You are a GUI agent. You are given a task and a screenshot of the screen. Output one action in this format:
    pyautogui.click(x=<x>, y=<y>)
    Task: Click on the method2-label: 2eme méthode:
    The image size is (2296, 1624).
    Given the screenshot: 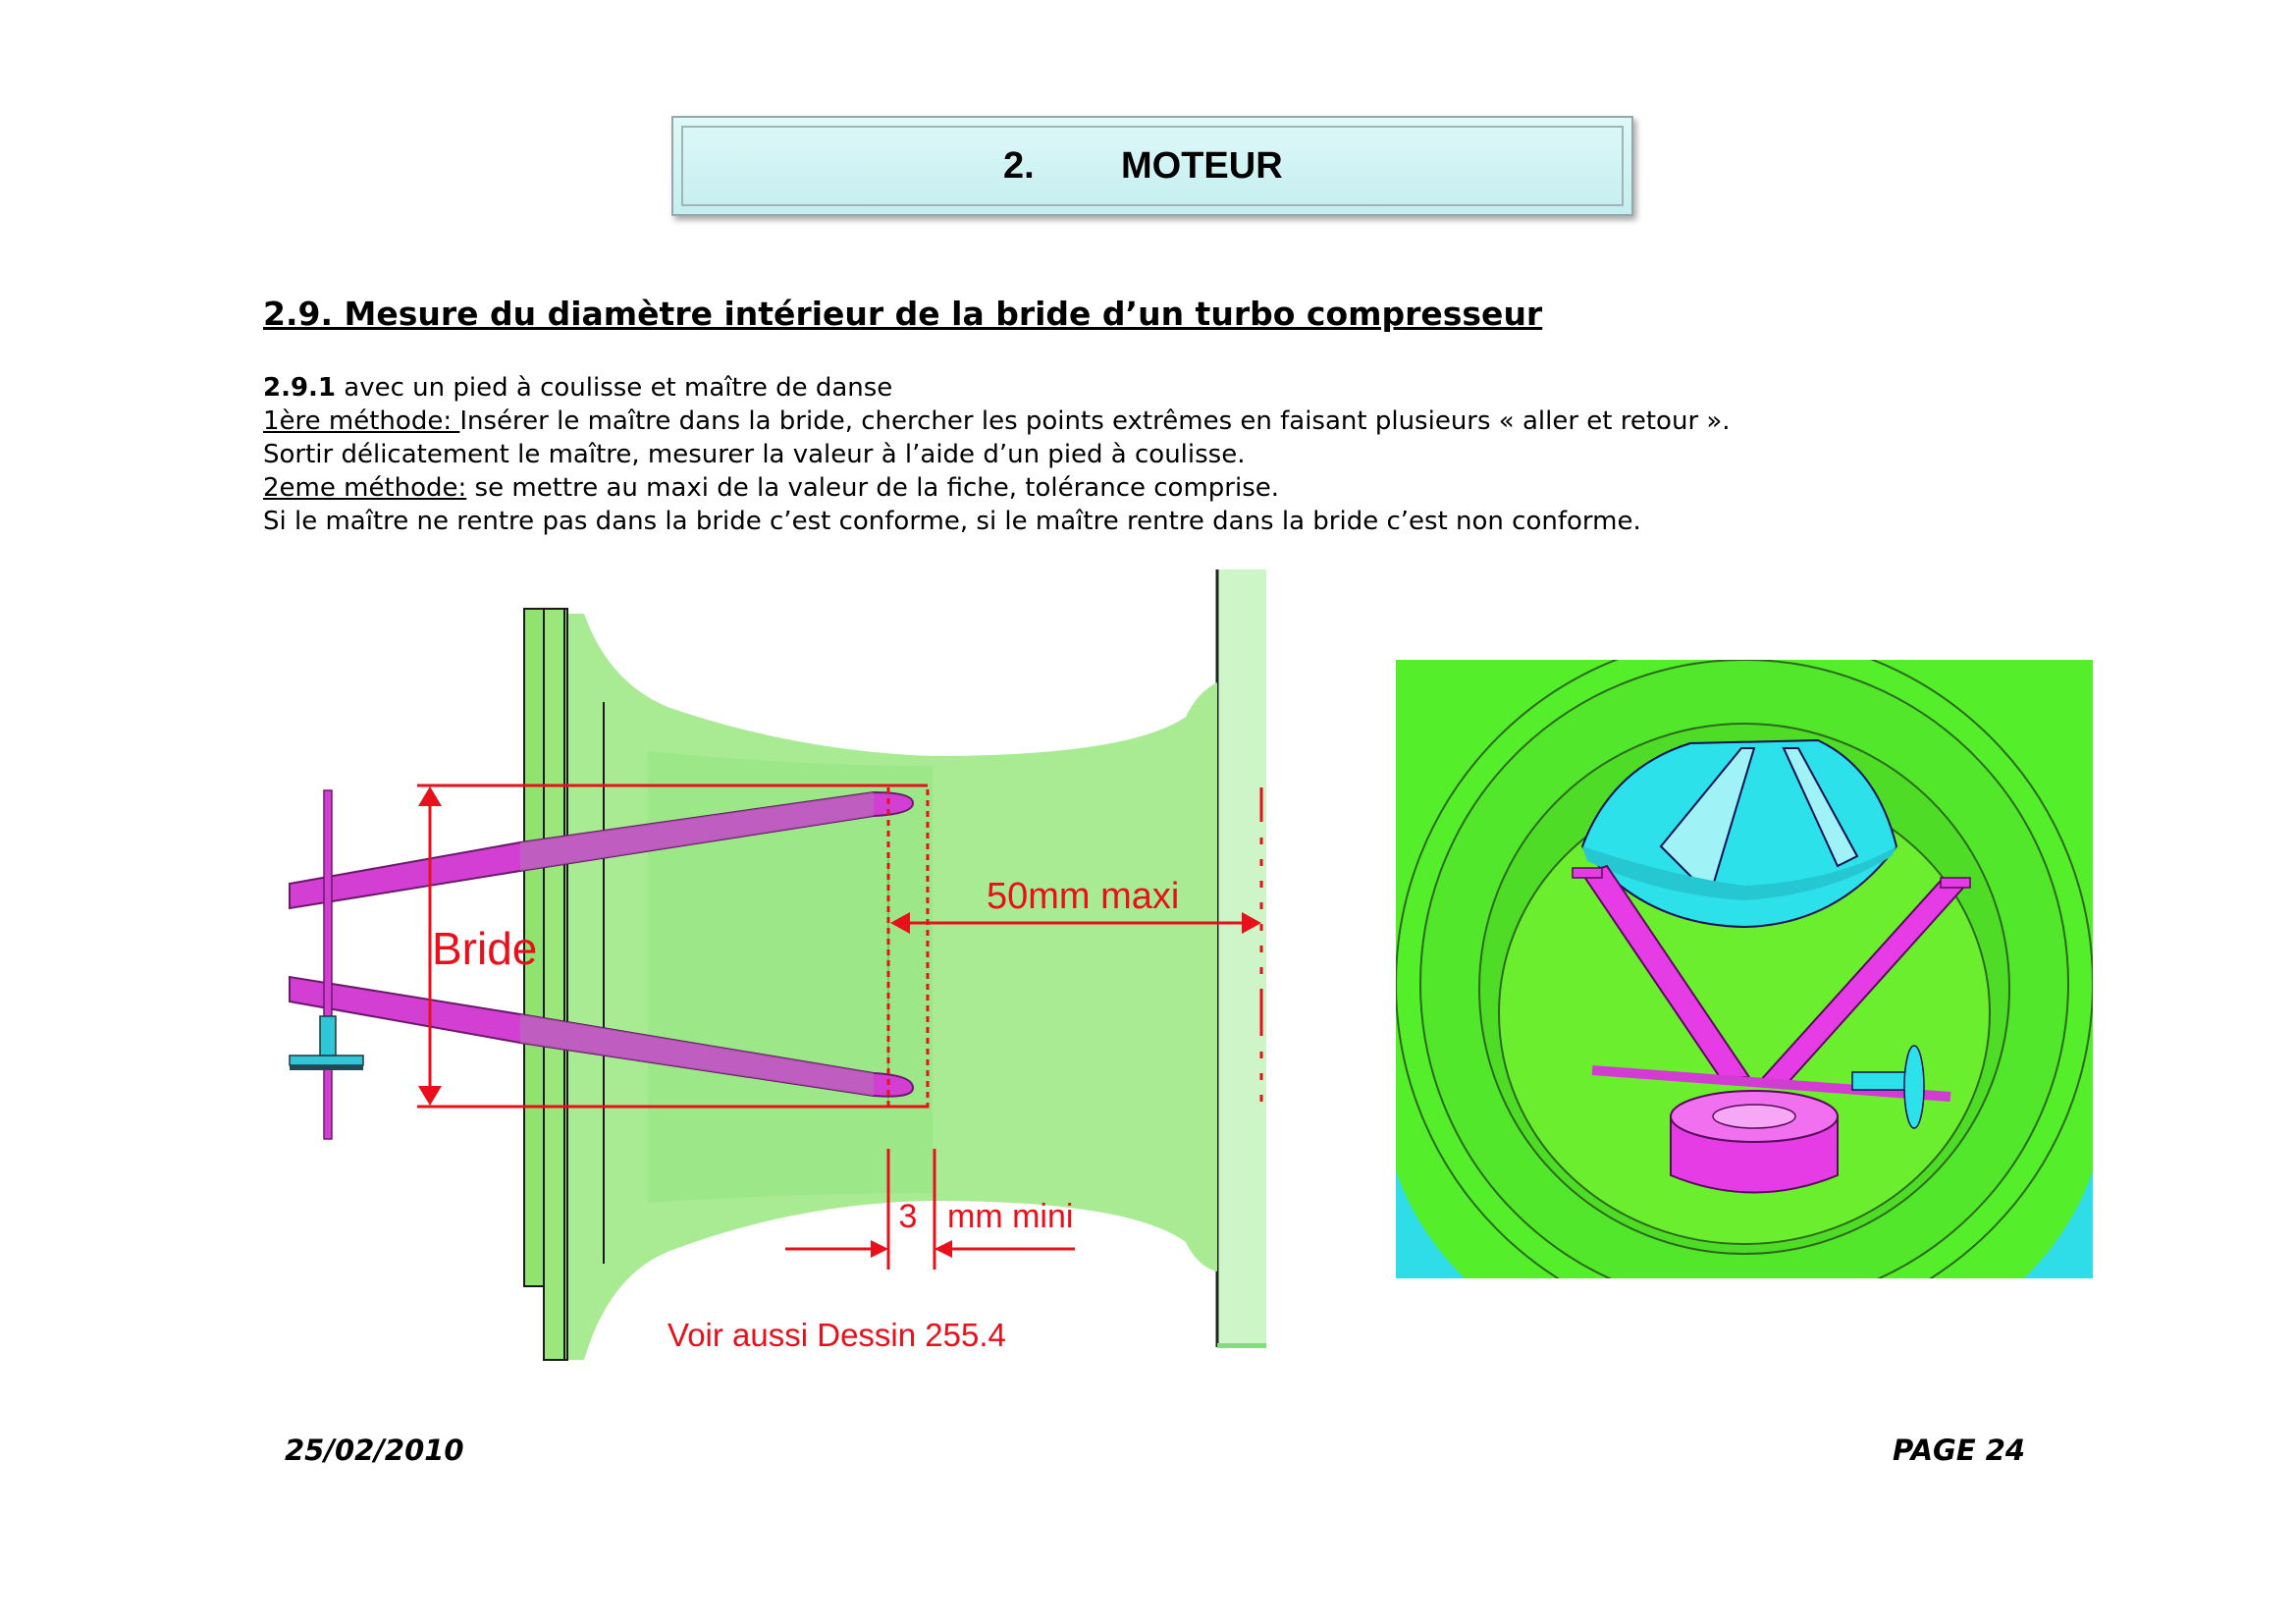 What is the action you would take?
    pyautogui.click(x=365, y=488)
    